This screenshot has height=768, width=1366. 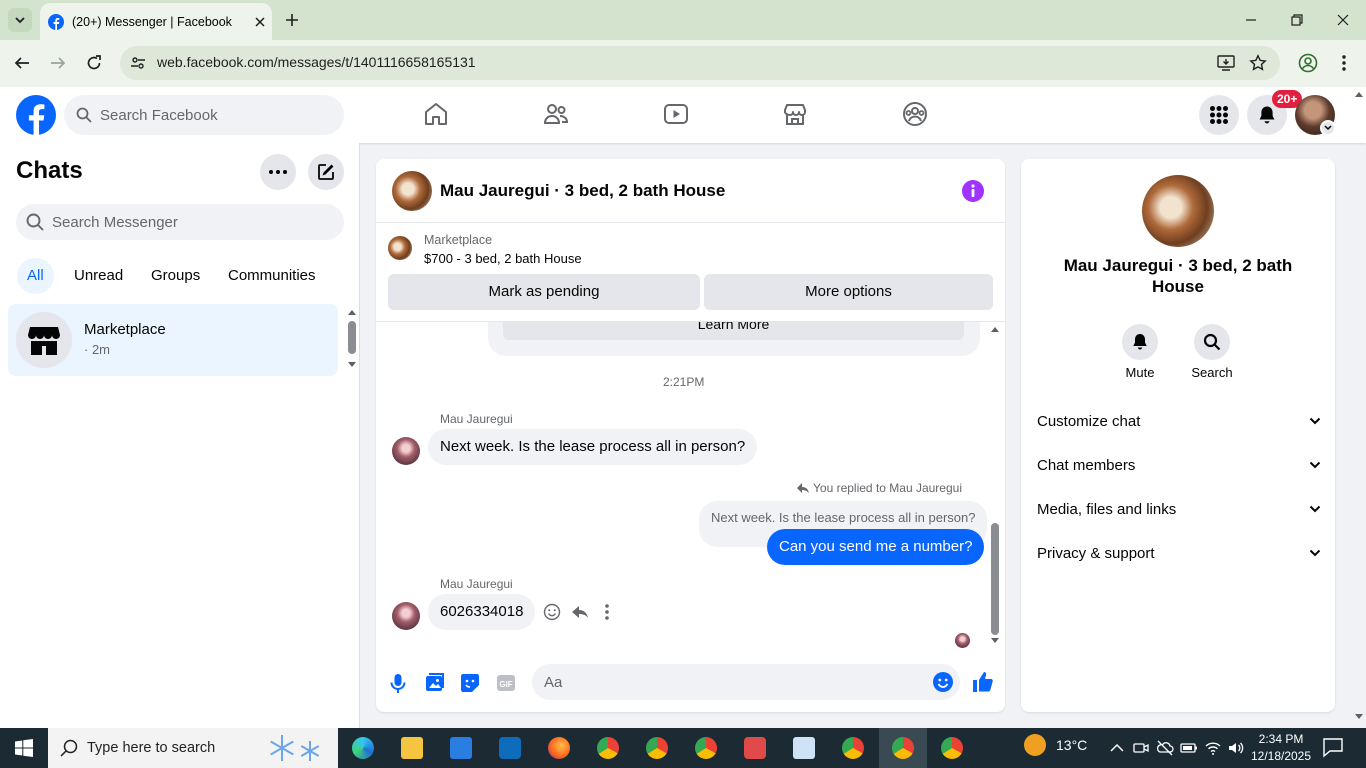 I want to click on restore-window-button, so click(x=1297, y=20).